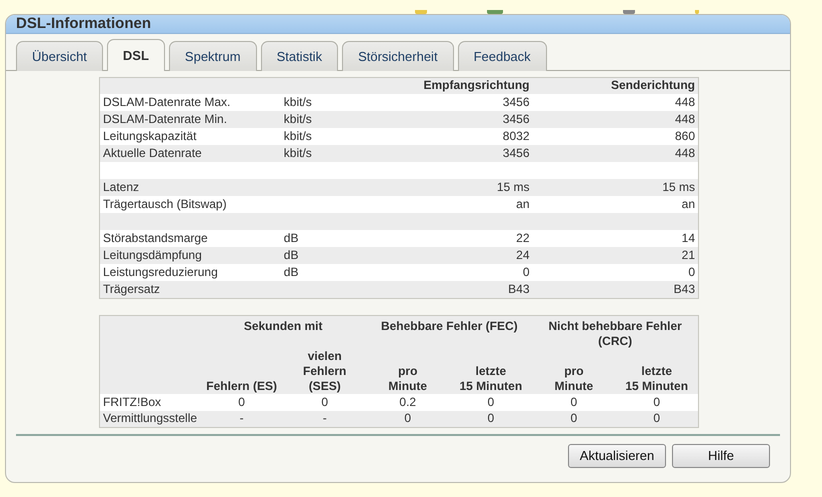  I want to click on table-cell: 21, so click(615, 255).